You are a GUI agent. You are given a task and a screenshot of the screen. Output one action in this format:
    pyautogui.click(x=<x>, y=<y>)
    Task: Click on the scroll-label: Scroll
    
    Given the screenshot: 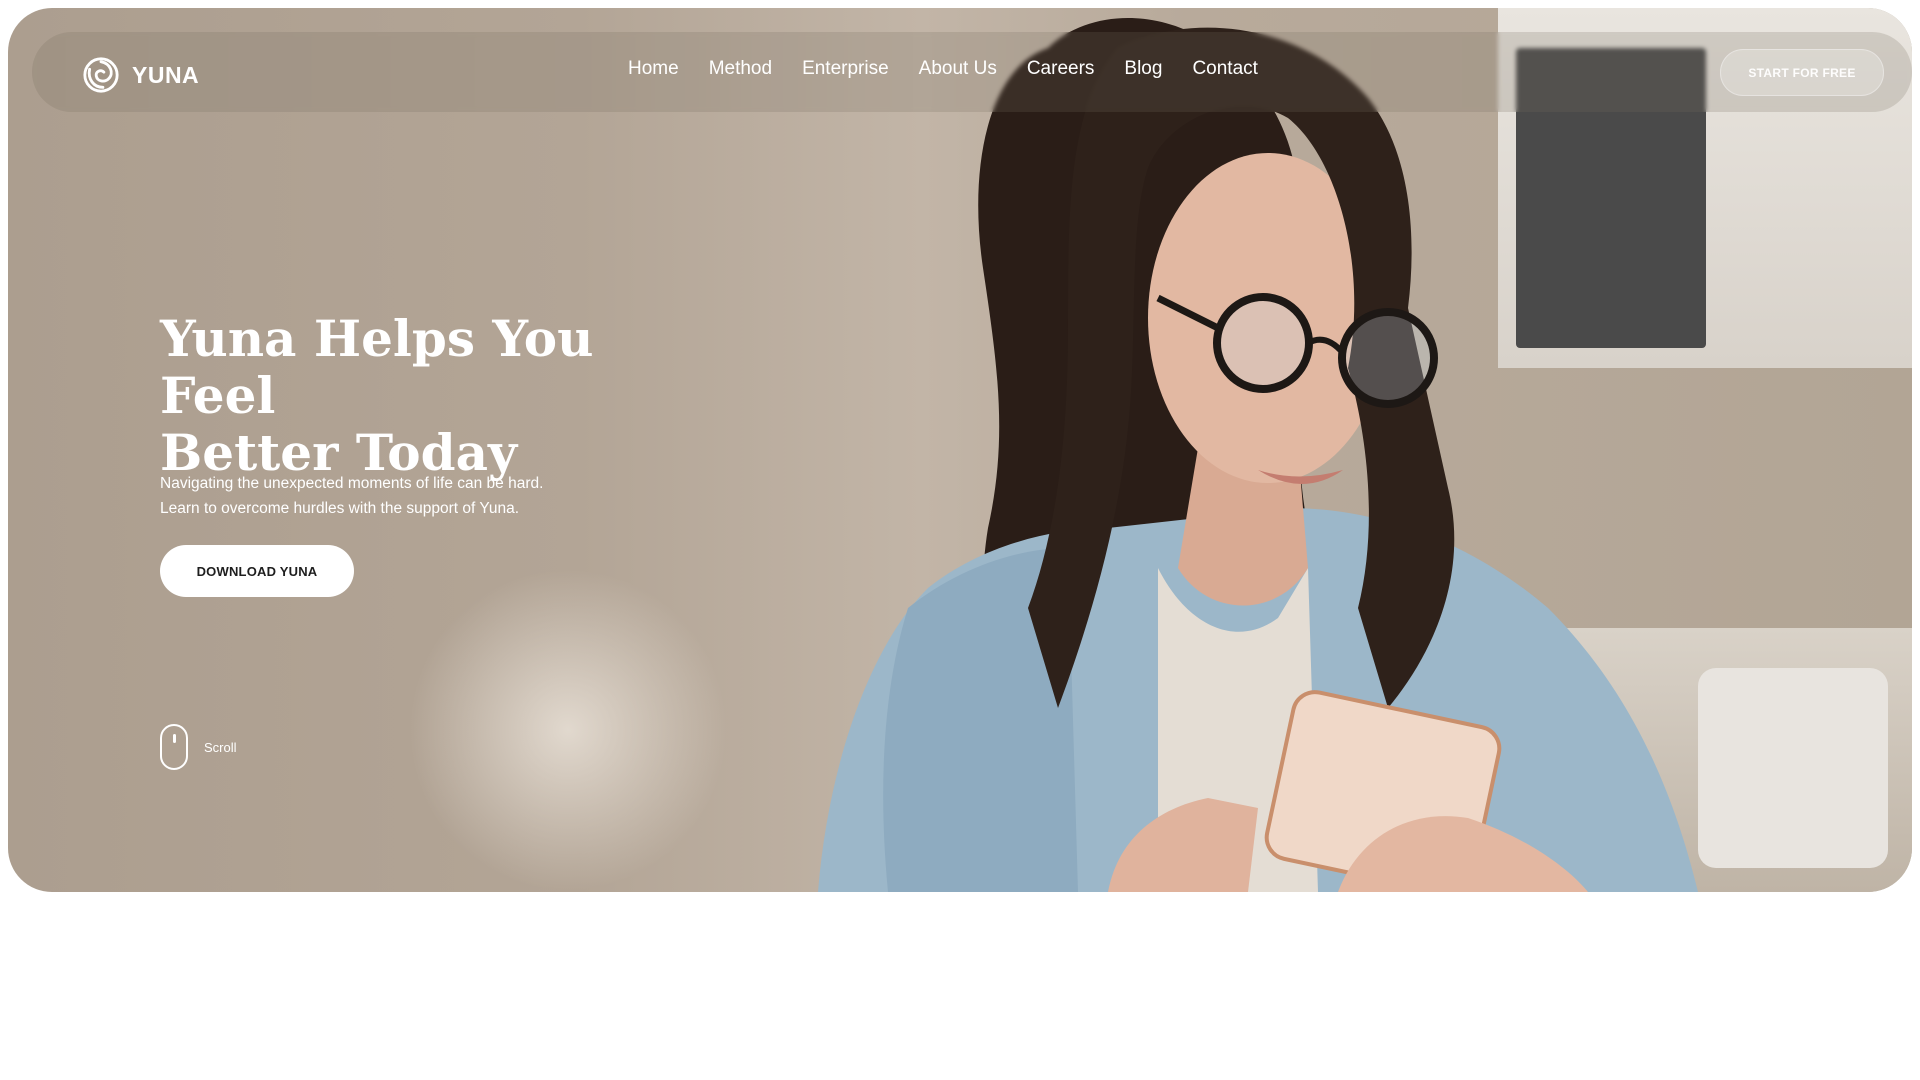 What is the action you would take?
    pyautogui.click(x=220, y=747)
    